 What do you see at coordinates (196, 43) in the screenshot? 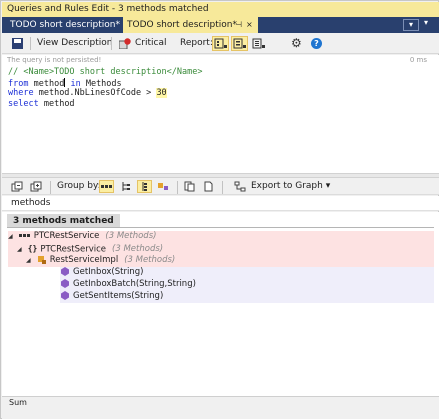
I see `report-label: Report:` at bounding box center [196, 43].